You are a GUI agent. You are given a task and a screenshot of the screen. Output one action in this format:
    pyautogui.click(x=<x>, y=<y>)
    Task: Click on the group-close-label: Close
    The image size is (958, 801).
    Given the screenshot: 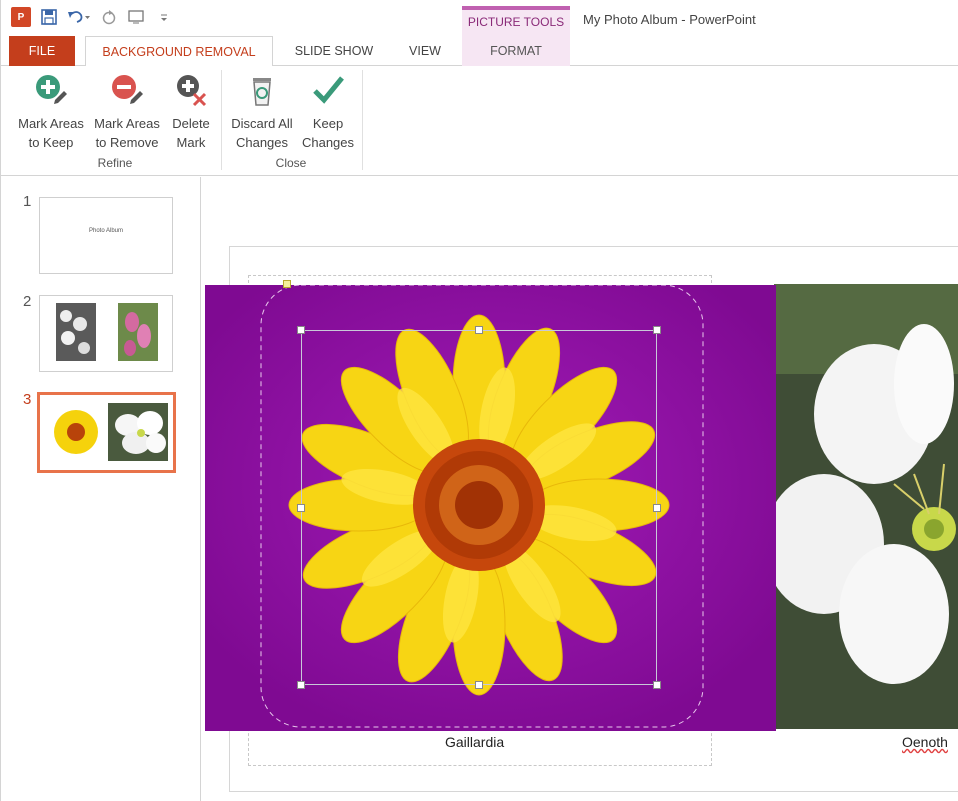 What is the action you would take?
    pyautogui.click(x=291, y=163)
    